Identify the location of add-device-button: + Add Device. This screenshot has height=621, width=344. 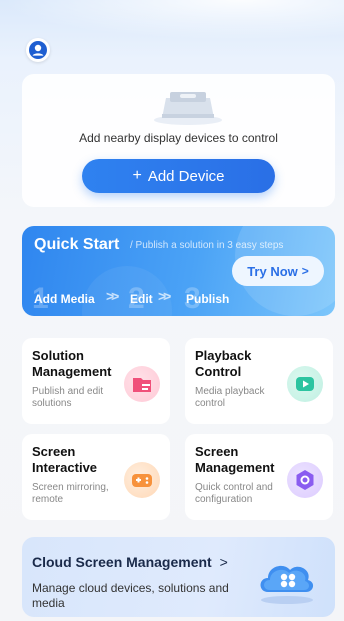
(178, 176).